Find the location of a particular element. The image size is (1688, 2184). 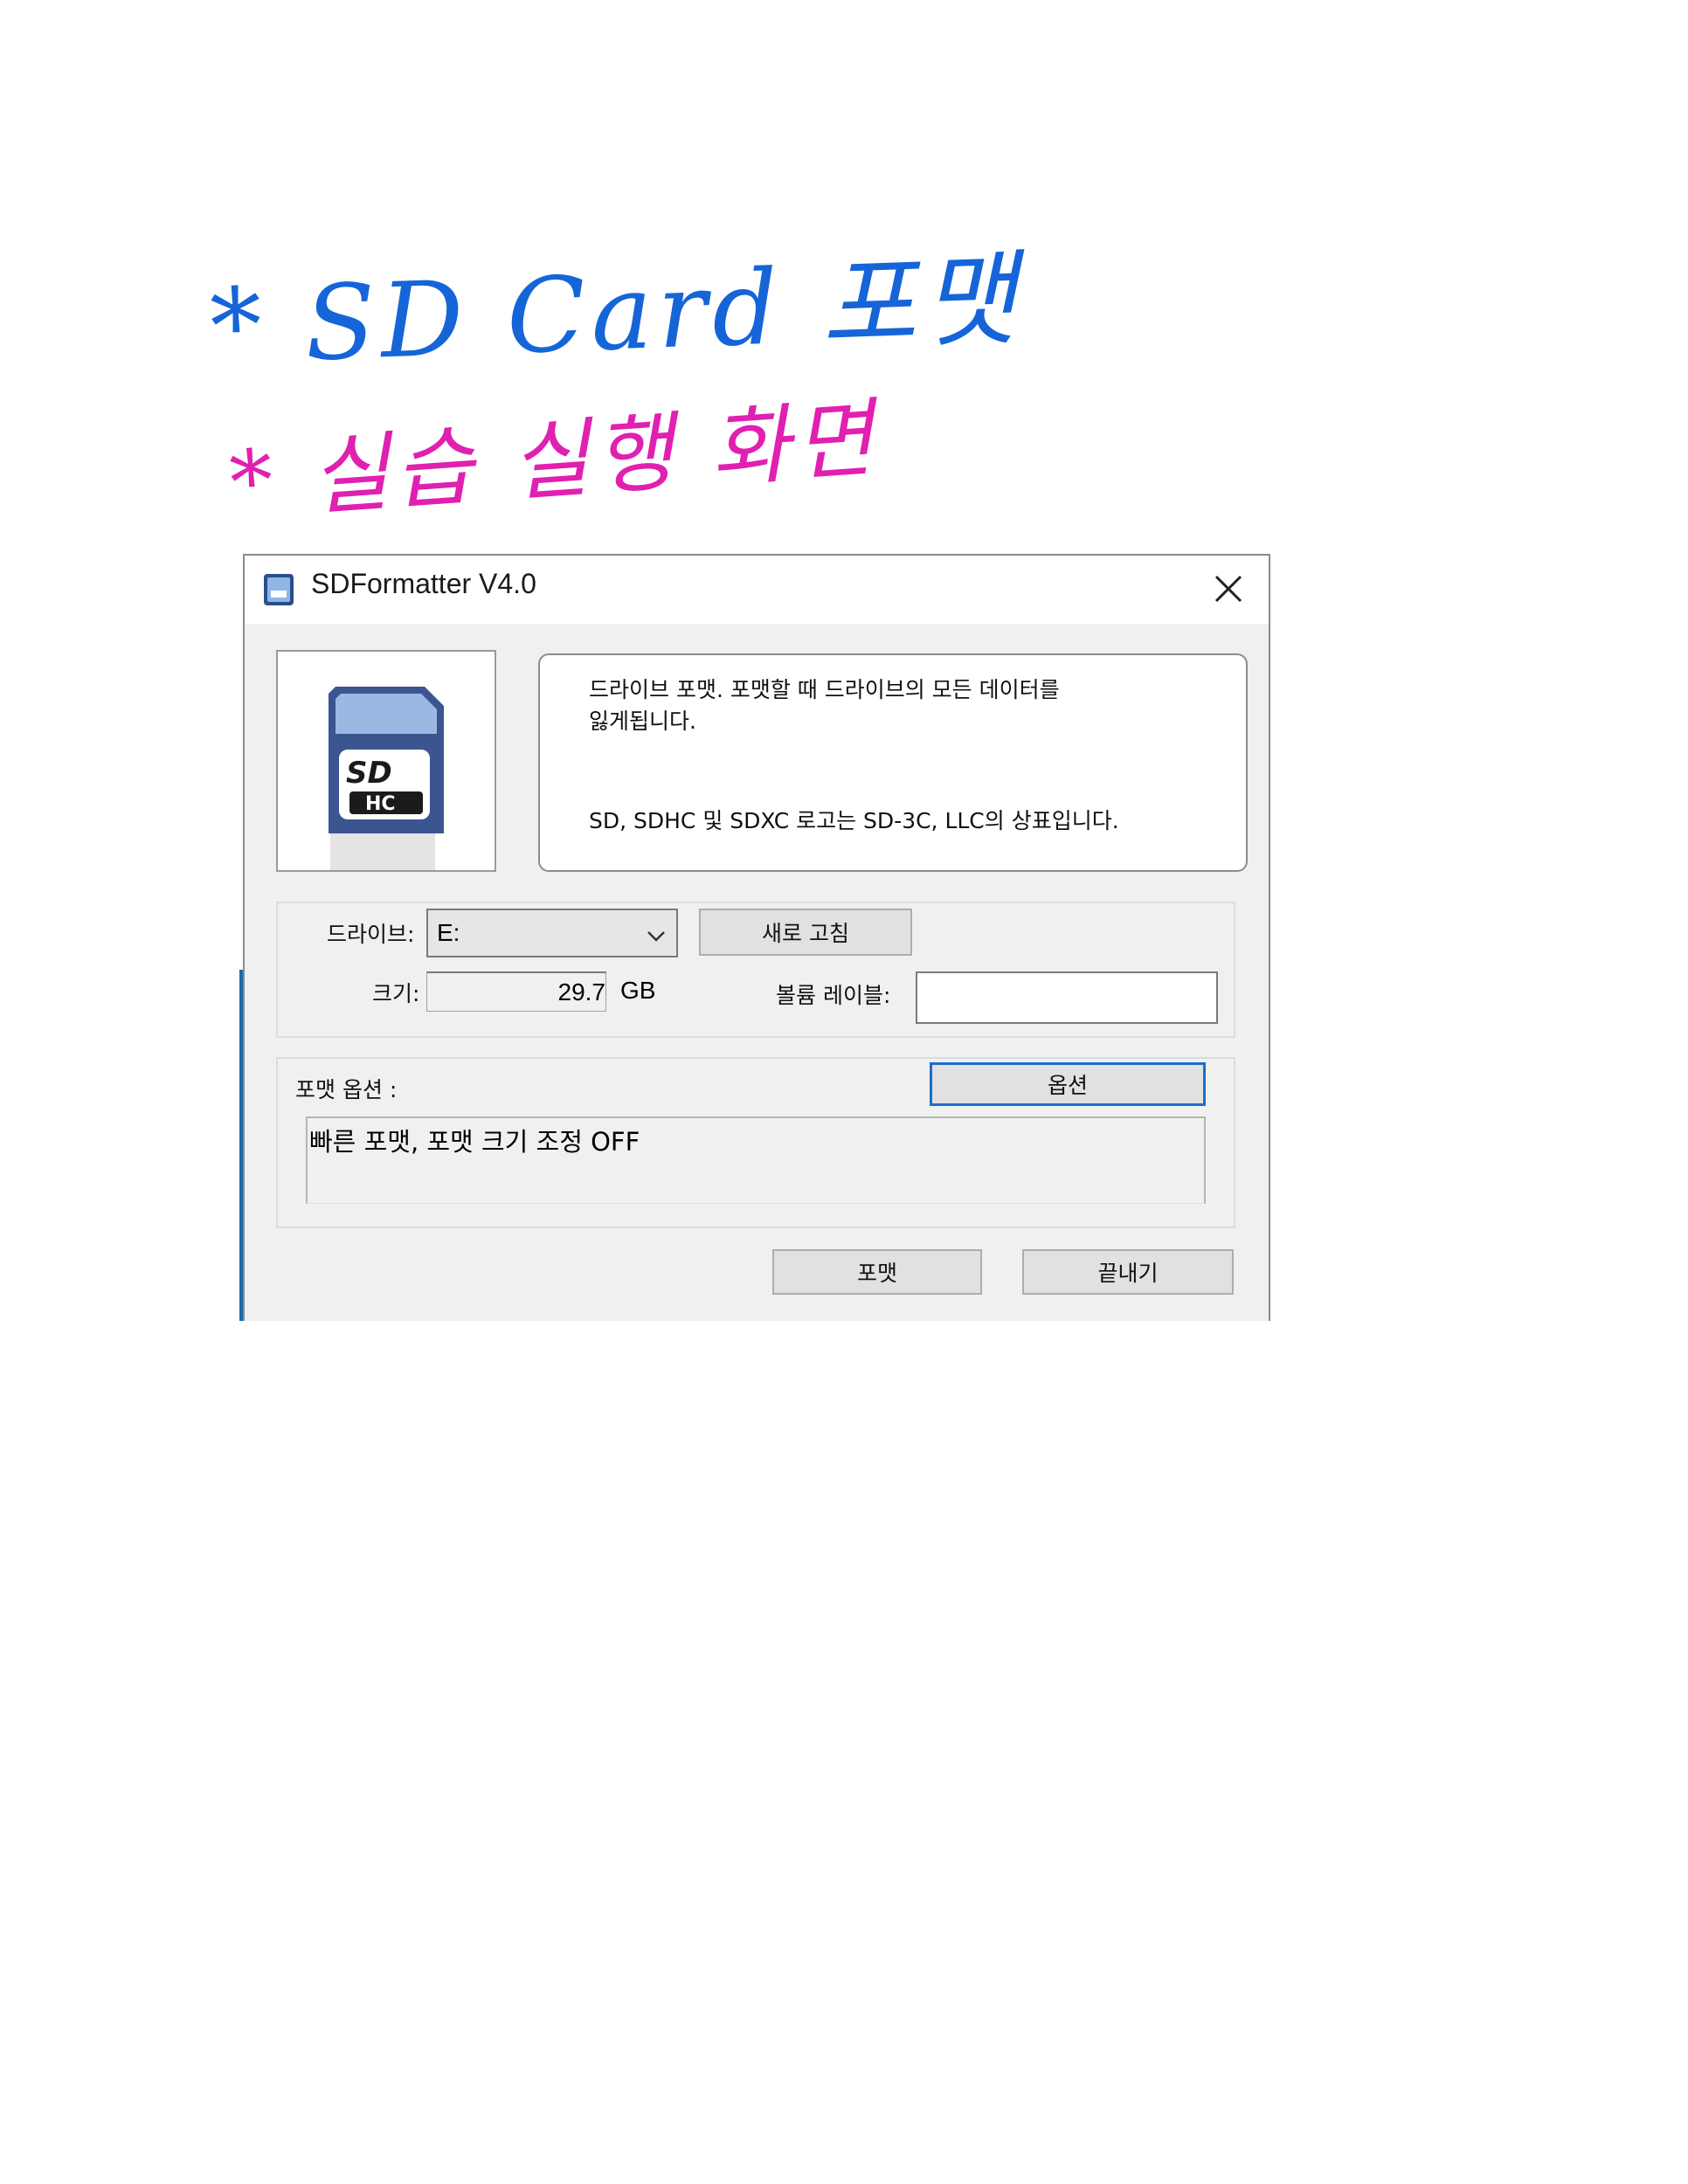

drive-select-value: E: is located at coordinates (448, 932).